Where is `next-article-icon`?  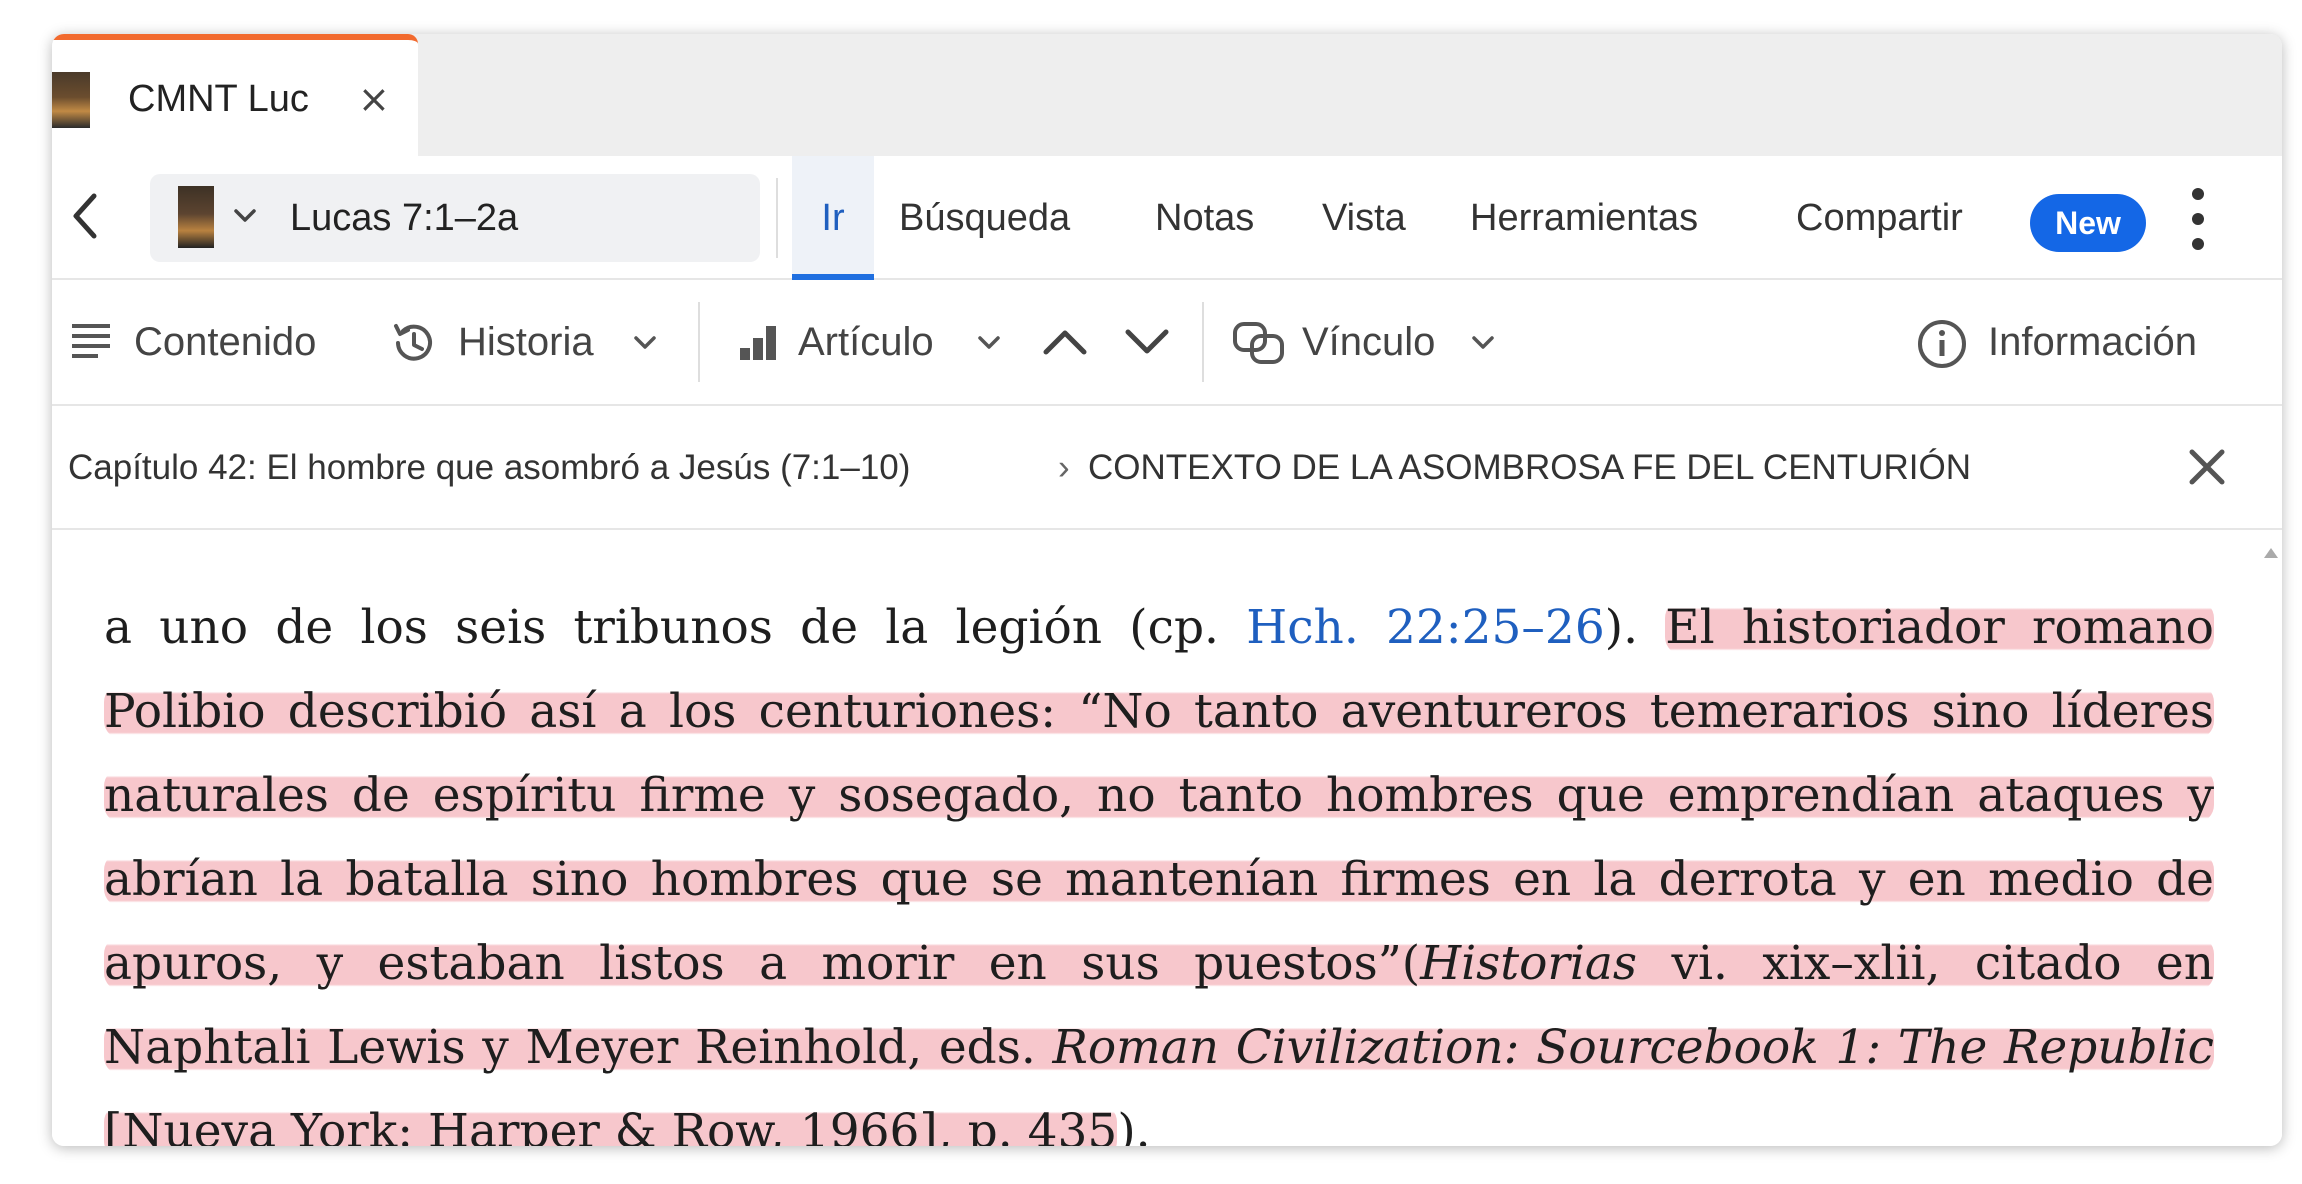 next-article-icon is located at coordinates (1147, 342).